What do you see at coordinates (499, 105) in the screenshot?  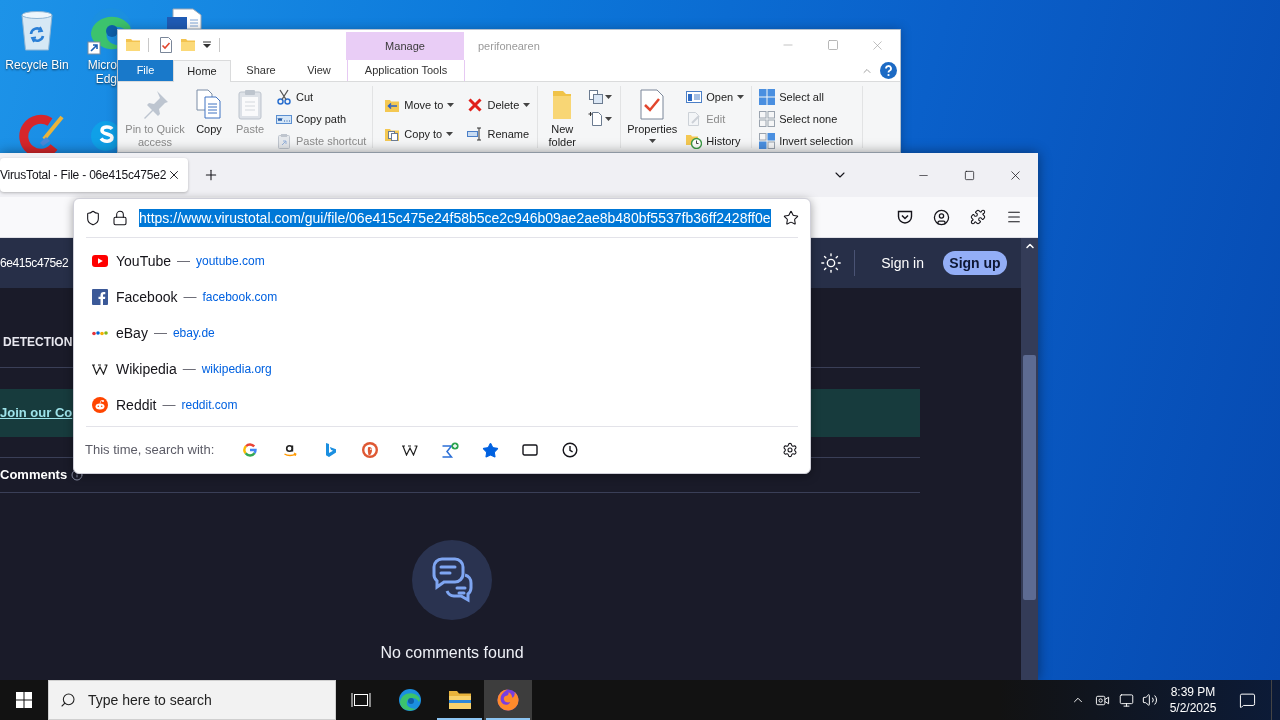 I see `delete-button: Delete` at bounding box center [499, 105].